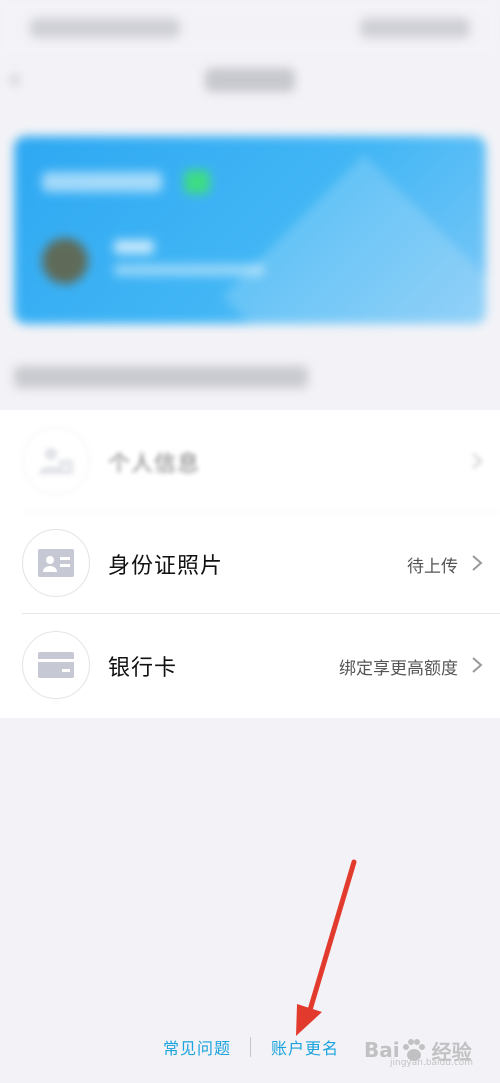 This screenshot has width=500, height=1083. What do you see at coordinates (23, 79) in the screenshot?
I see `back-arrow-icon: ‹` at bounding box center [23, 79].